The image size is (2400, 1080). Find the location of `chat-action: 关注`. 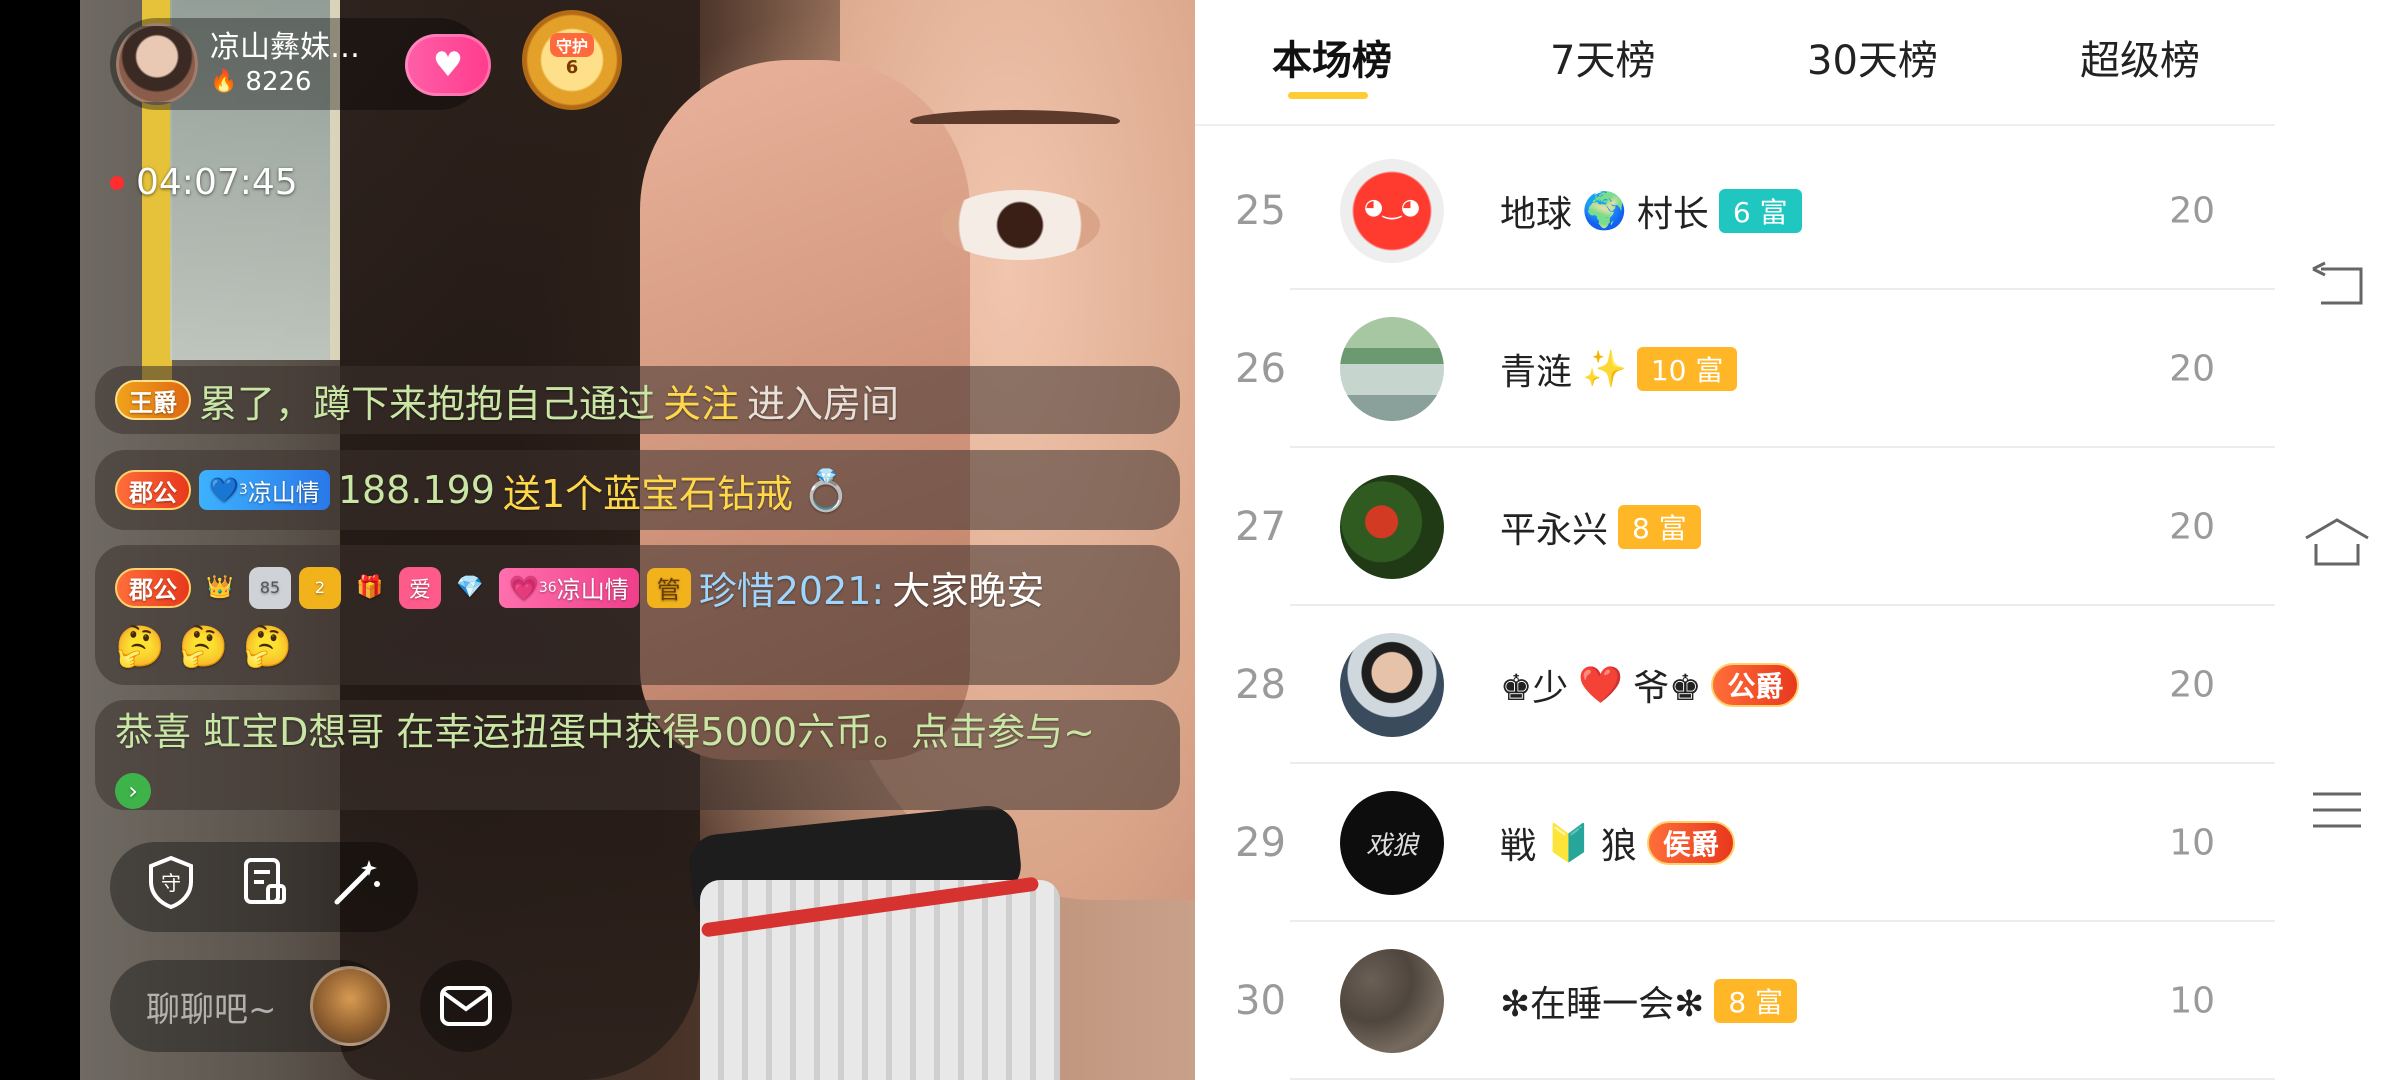

chat-action: 关注 is located at coordinates (701, 403).